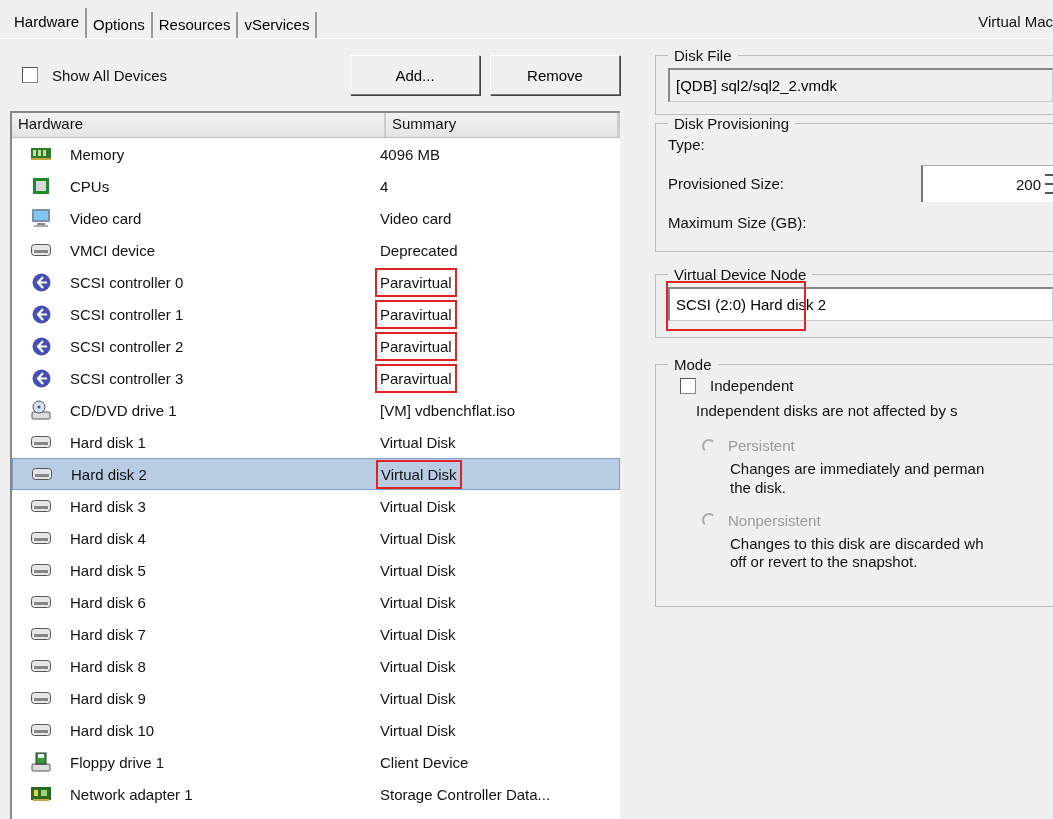 This screenshot has width=1053, height=819. What do you see at coordinates (41, 218) in the screenshot?
I see `monitor-icon` at bounding box center [41, 218].